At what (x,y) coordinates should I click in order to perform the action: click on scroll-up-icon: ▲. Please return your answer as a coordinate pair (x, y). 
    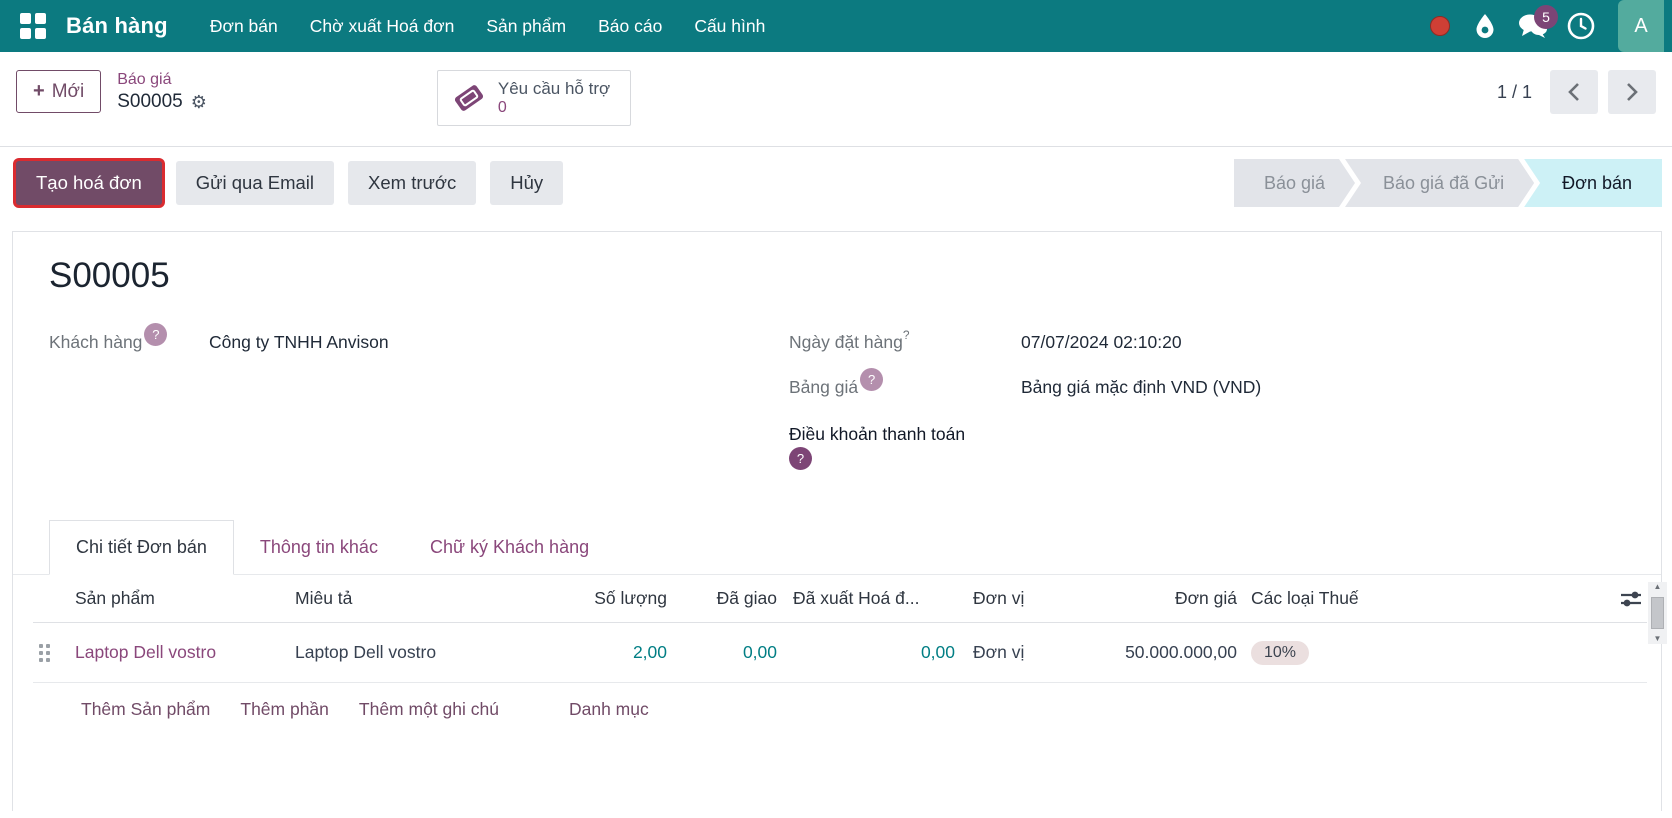
    Looking at the image, I should click on (1658, 587).